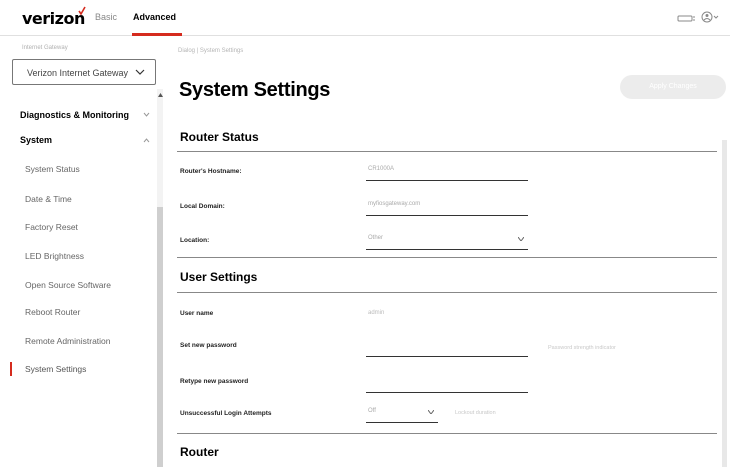  Describe the element at coordinates (673, 87) in the screenshot. I see `apply-button: Apply Changes` at that location.